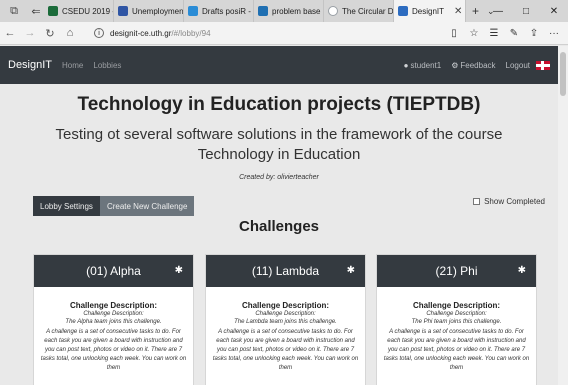 The height and width of the screenshot is (385, 568). What do you see at coordinates (563, 74) in the screenshot?
I see `scrollbar-thumb` at bounding box center [563, 74].